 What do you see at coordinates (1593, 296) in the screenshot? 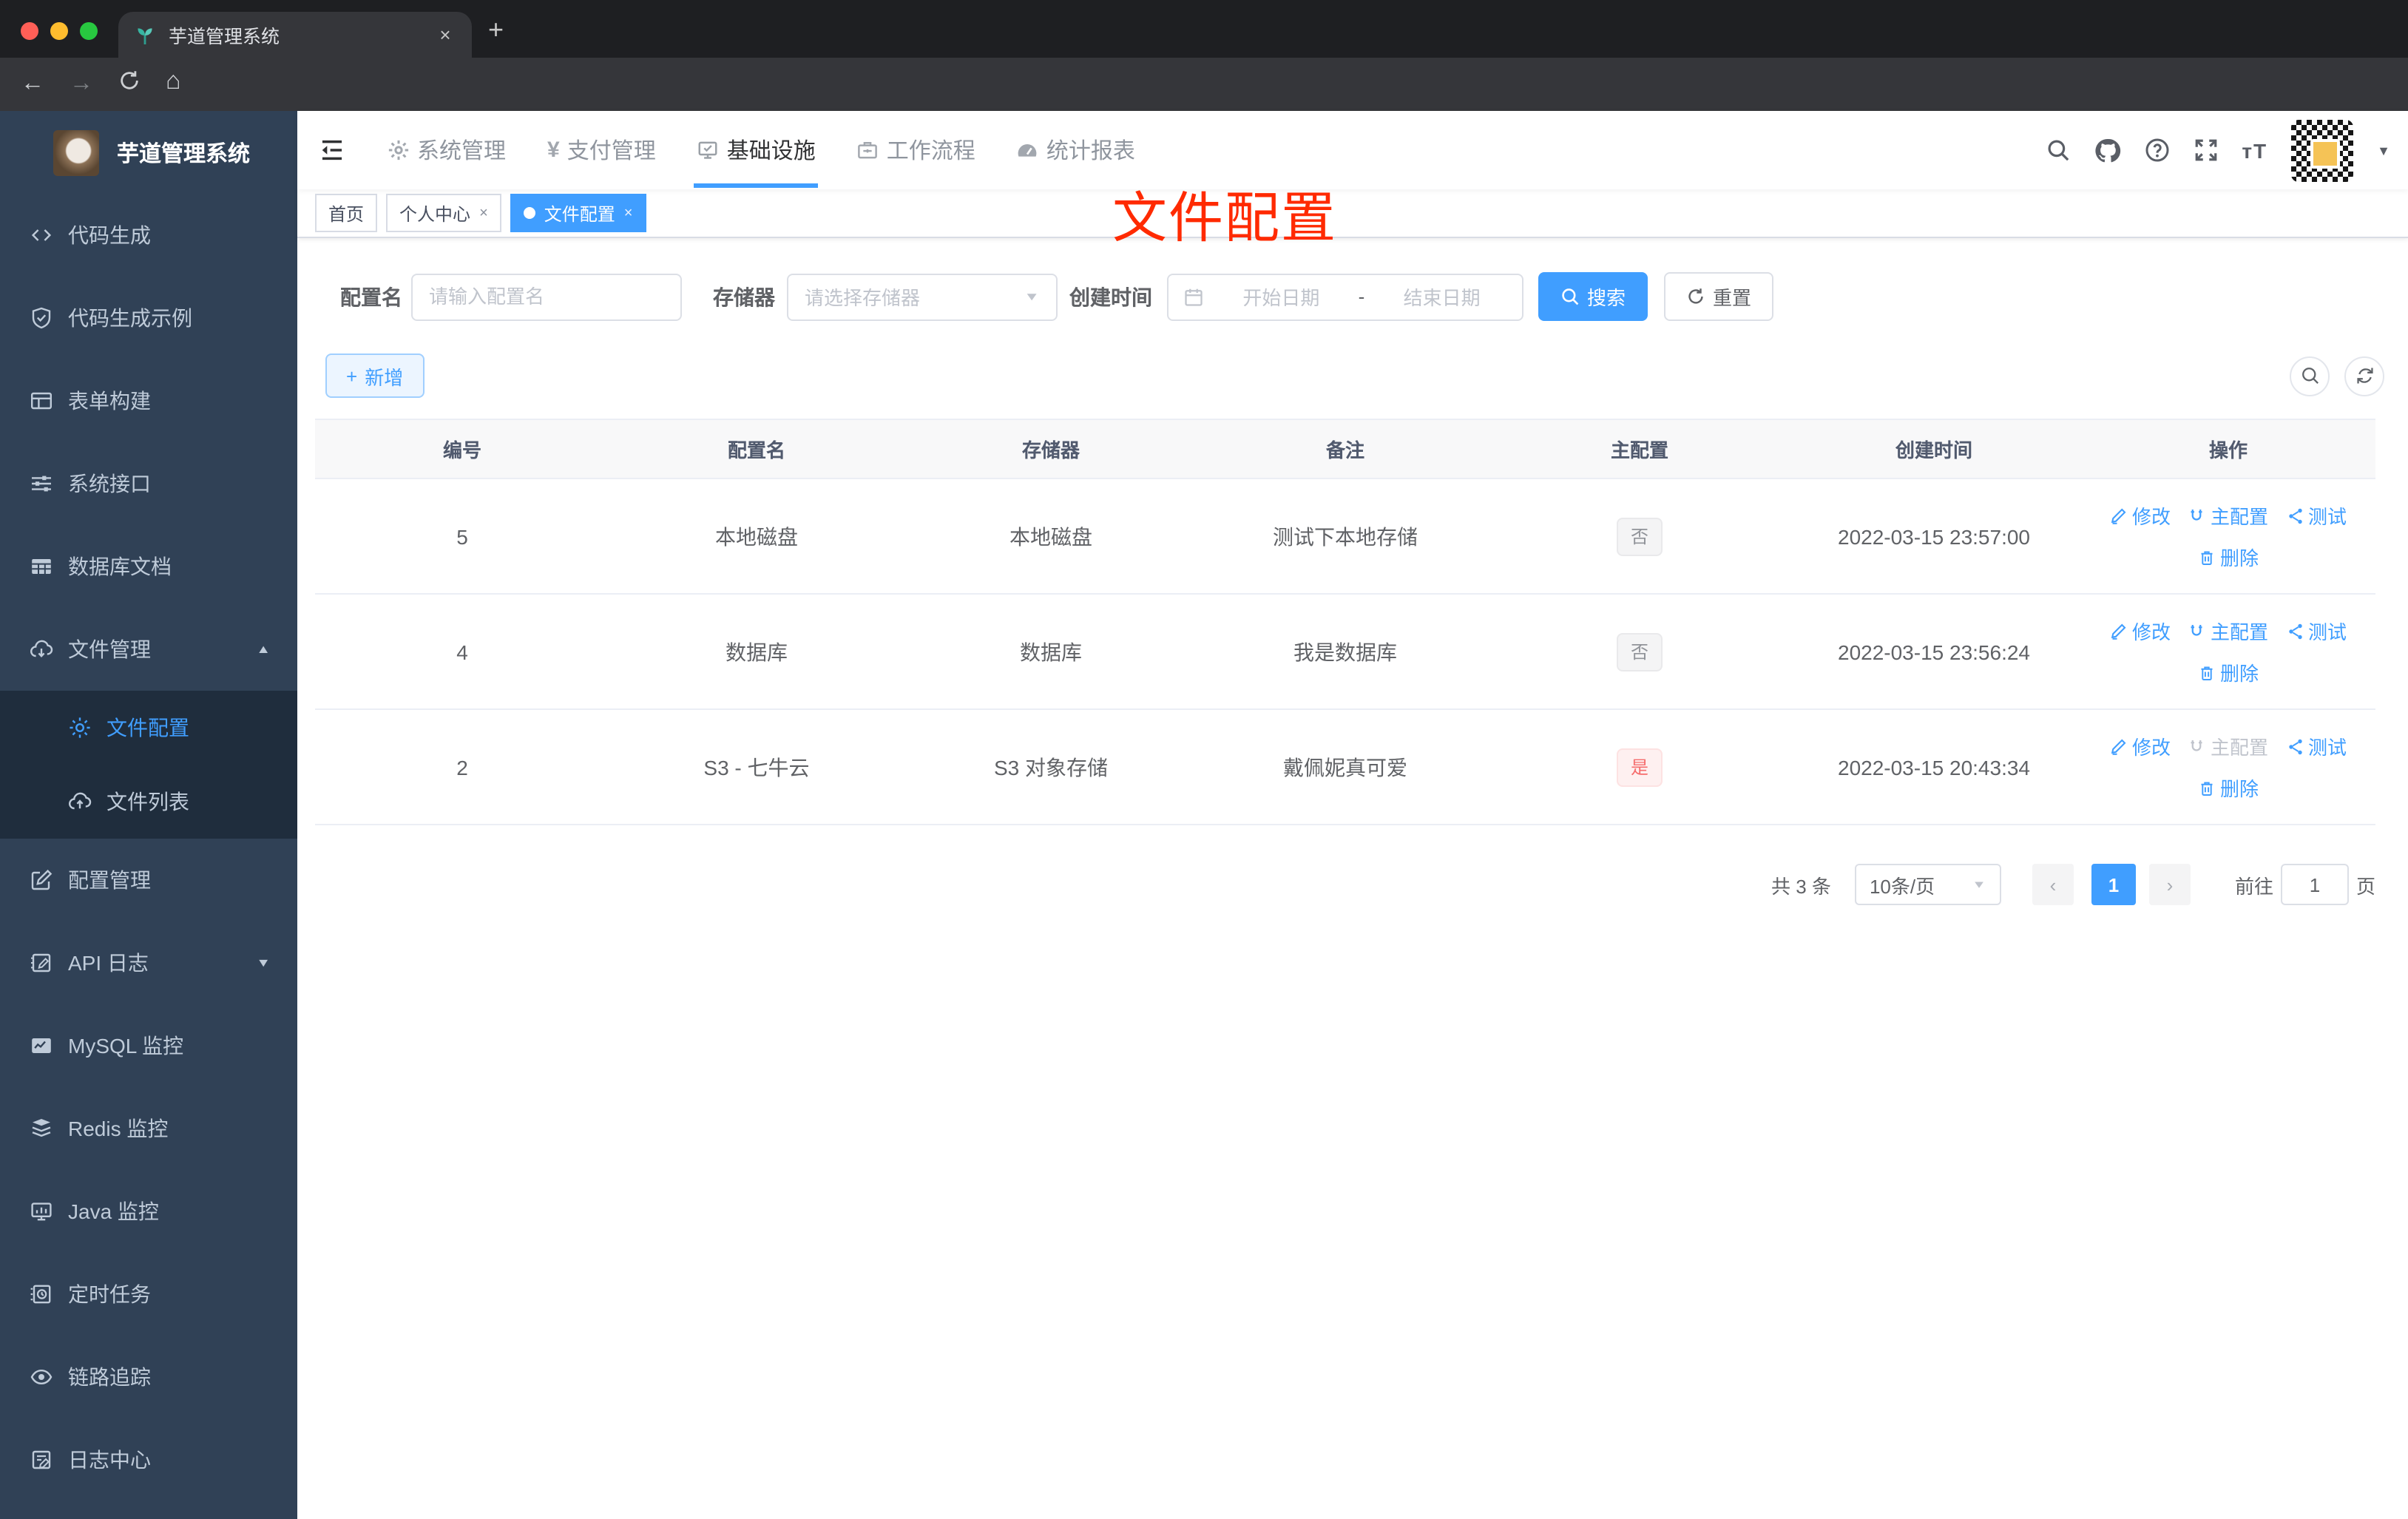
I see `search-button: 搜索` at bounding box center [1593, 296].